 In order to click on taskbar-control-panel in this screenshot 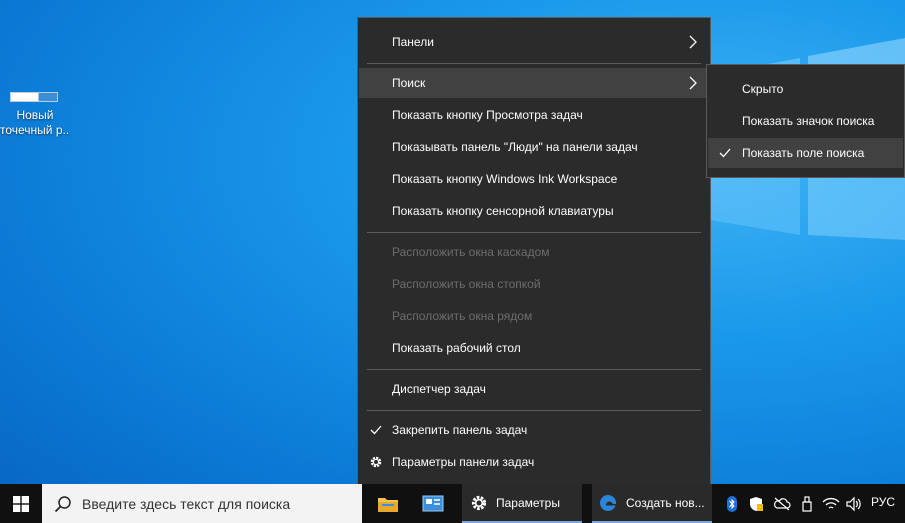, I will do `click(433, 503)`.